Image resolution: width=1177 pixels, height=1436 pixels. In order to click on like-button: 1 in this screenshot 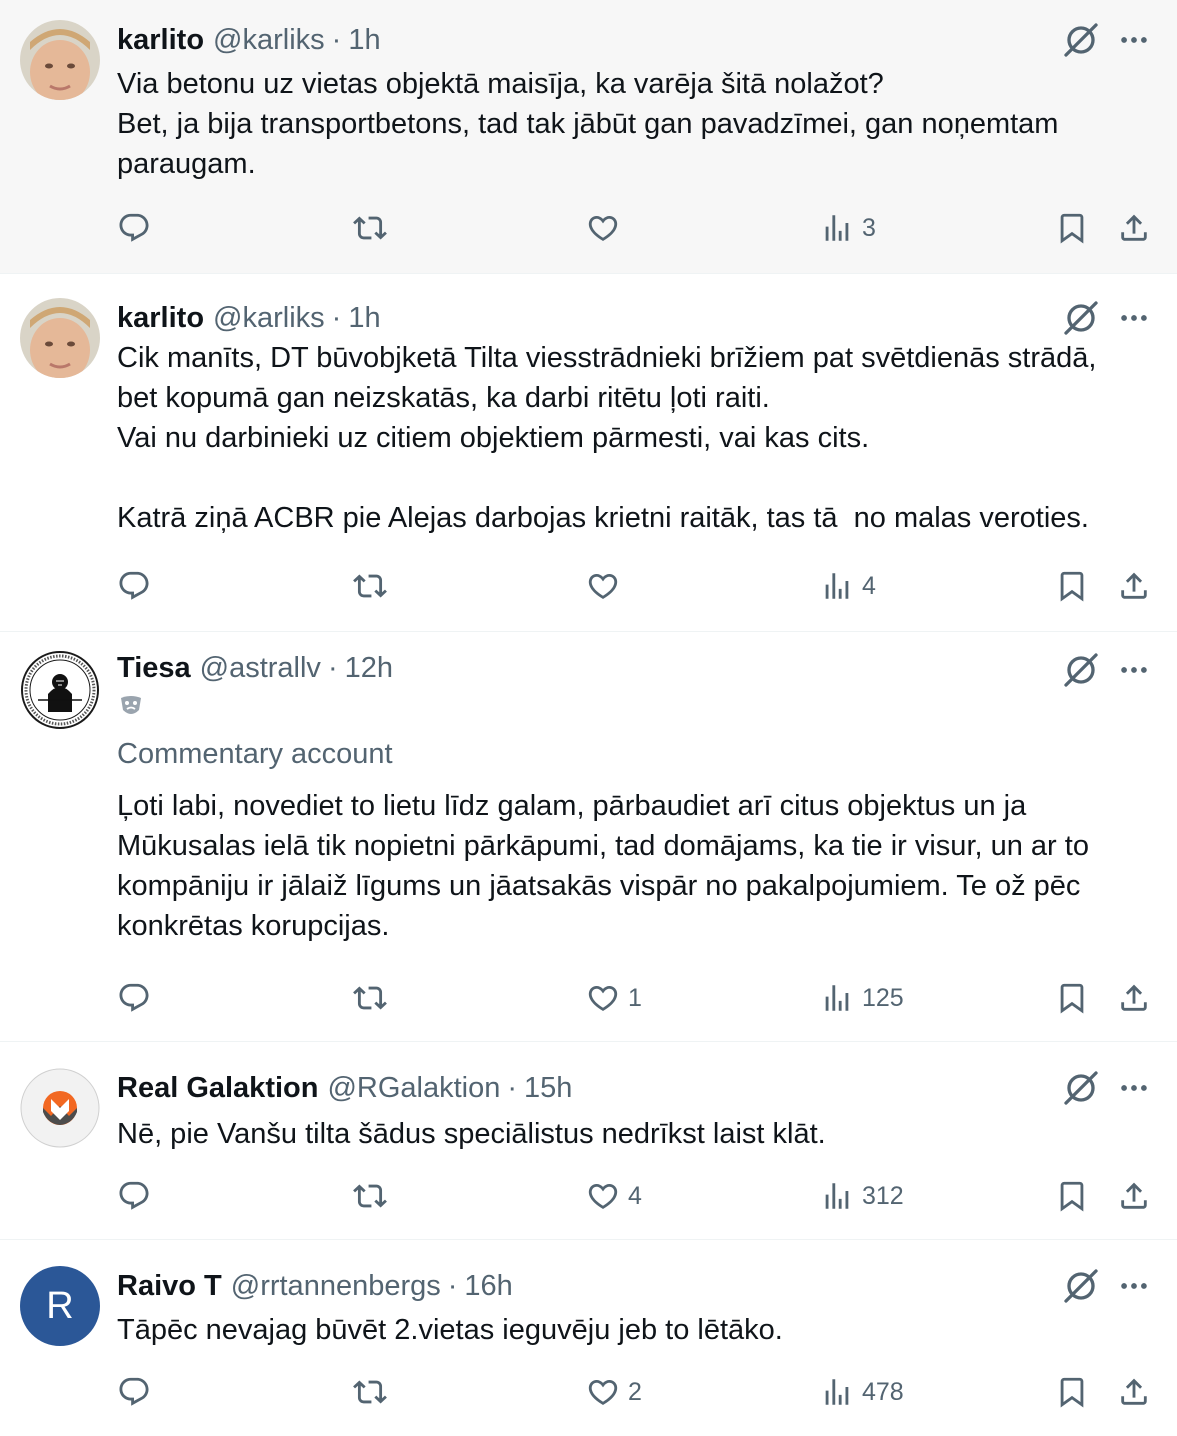, I will do `click(614, 998)`.